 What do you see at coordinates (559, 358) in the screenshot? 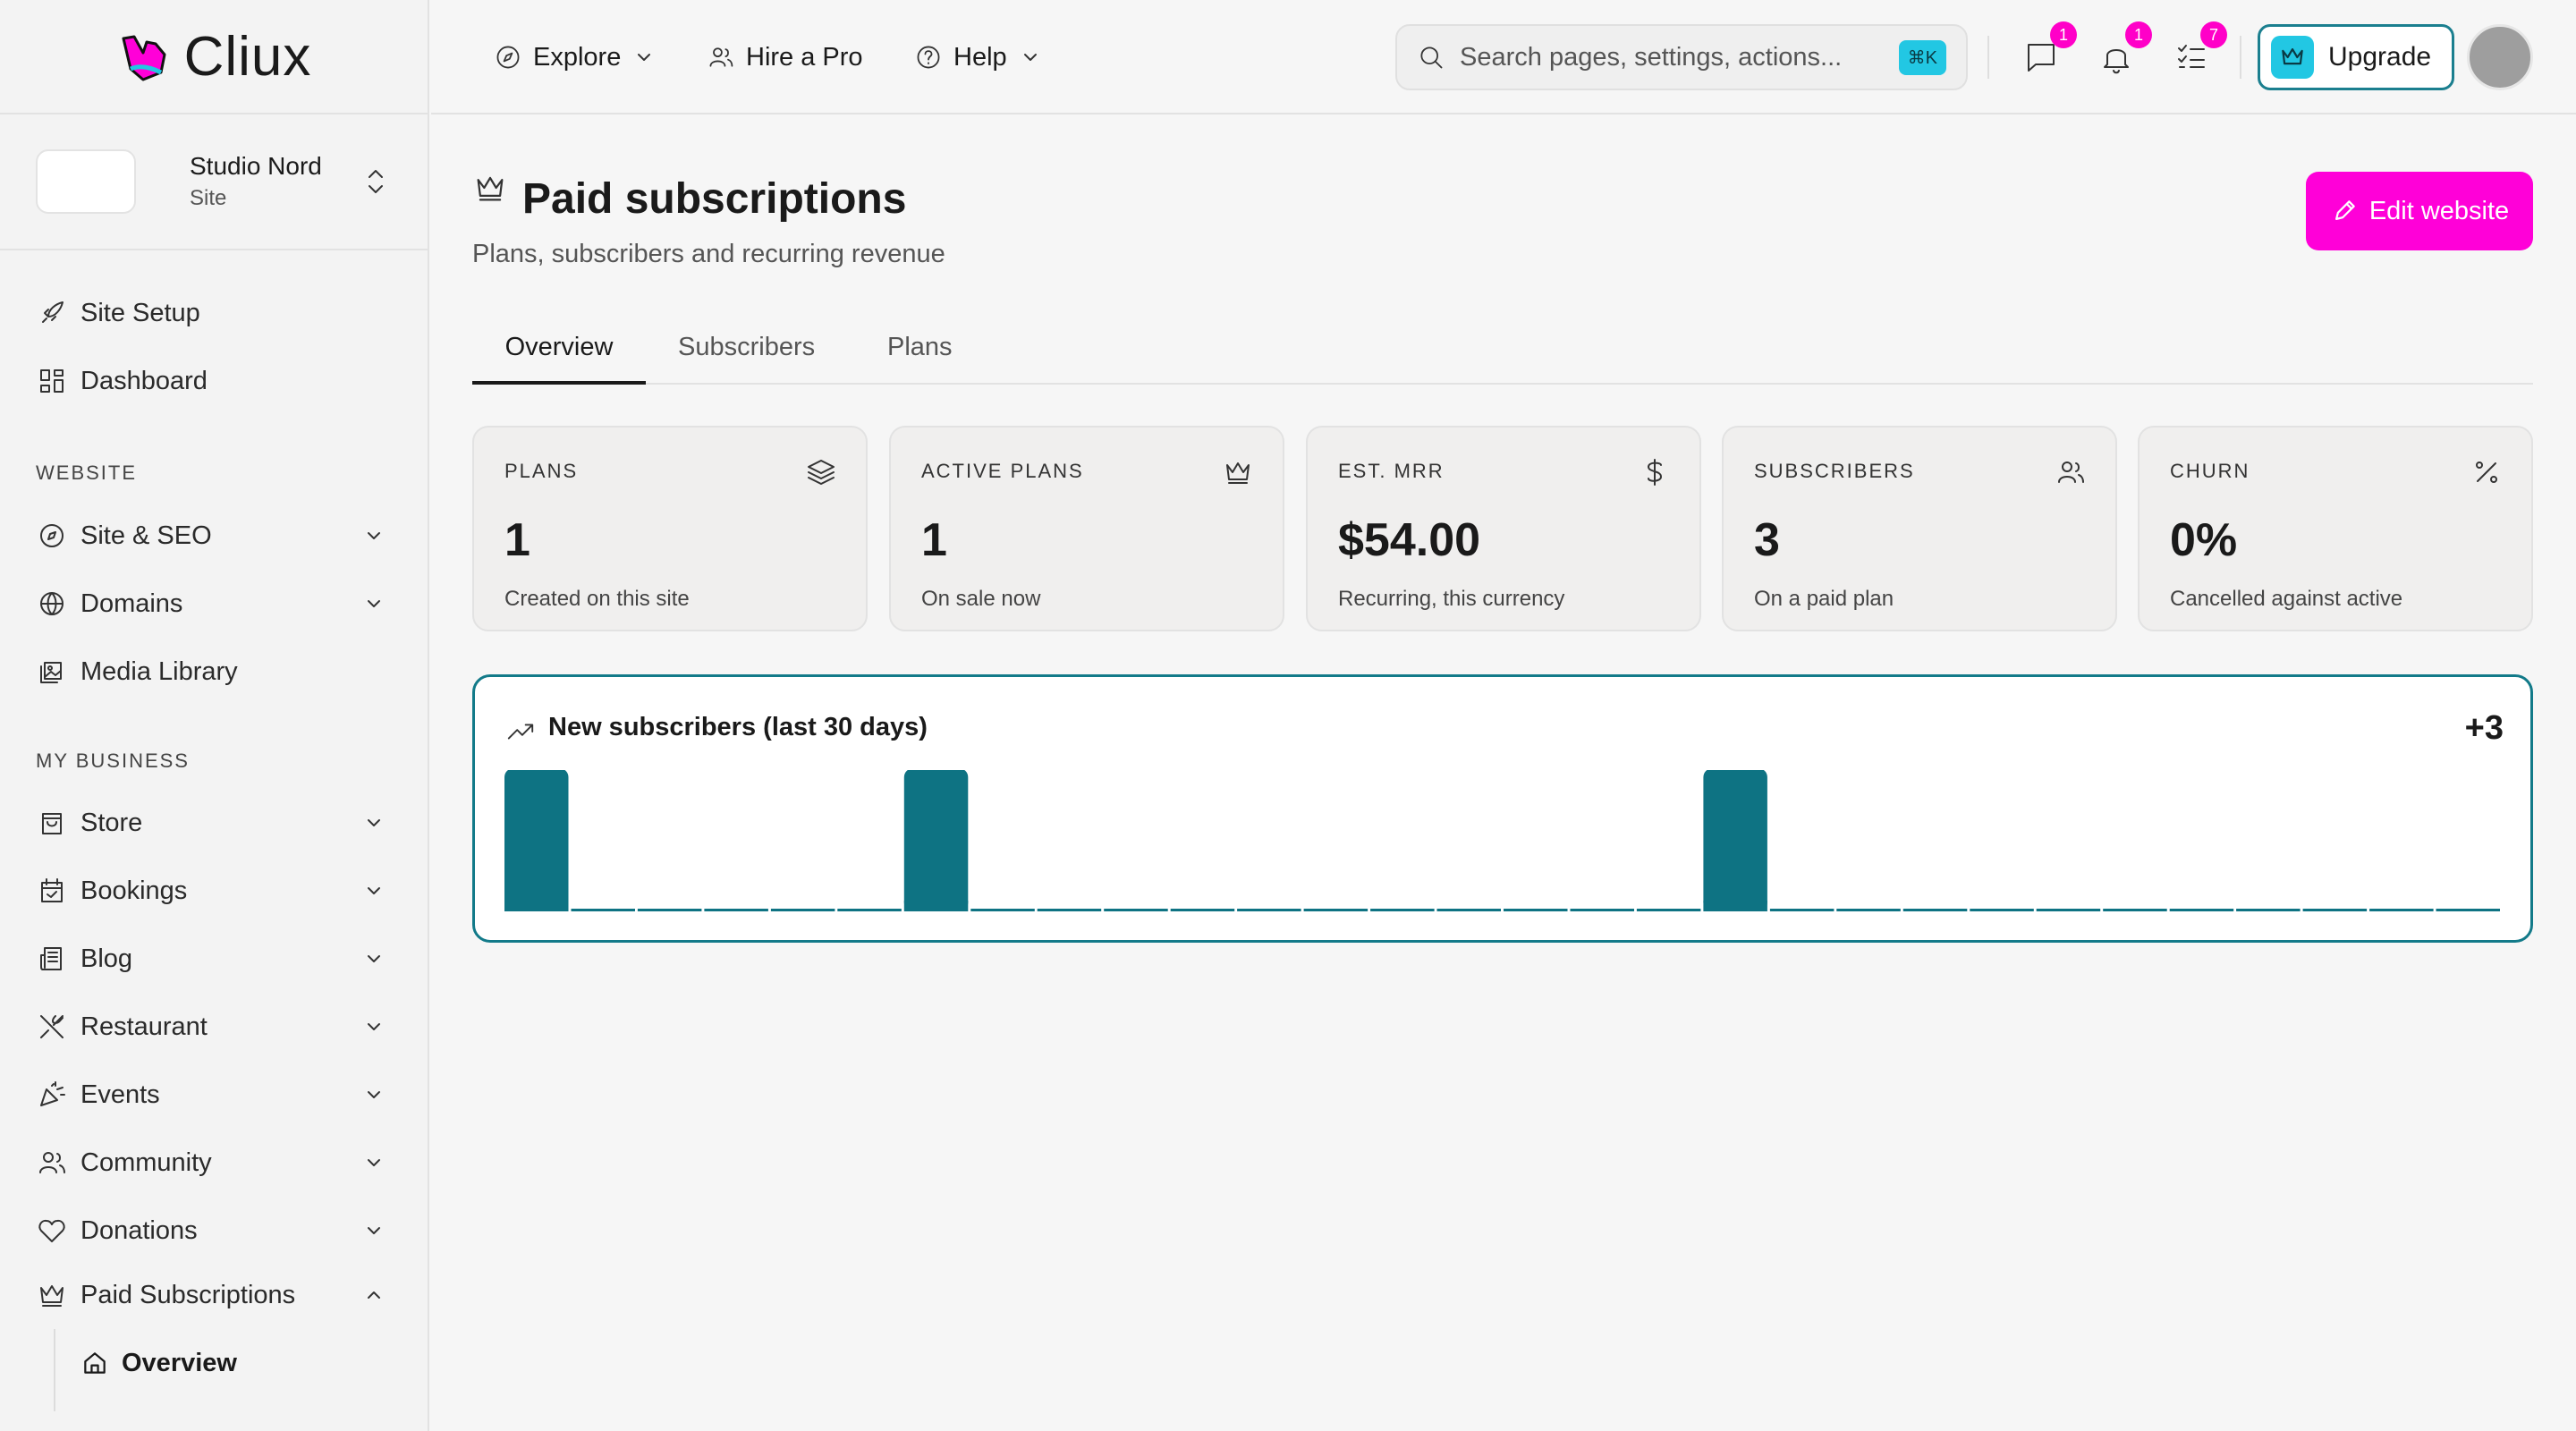
I see `tab-overview: Overview` at bounding box center [559, 358].